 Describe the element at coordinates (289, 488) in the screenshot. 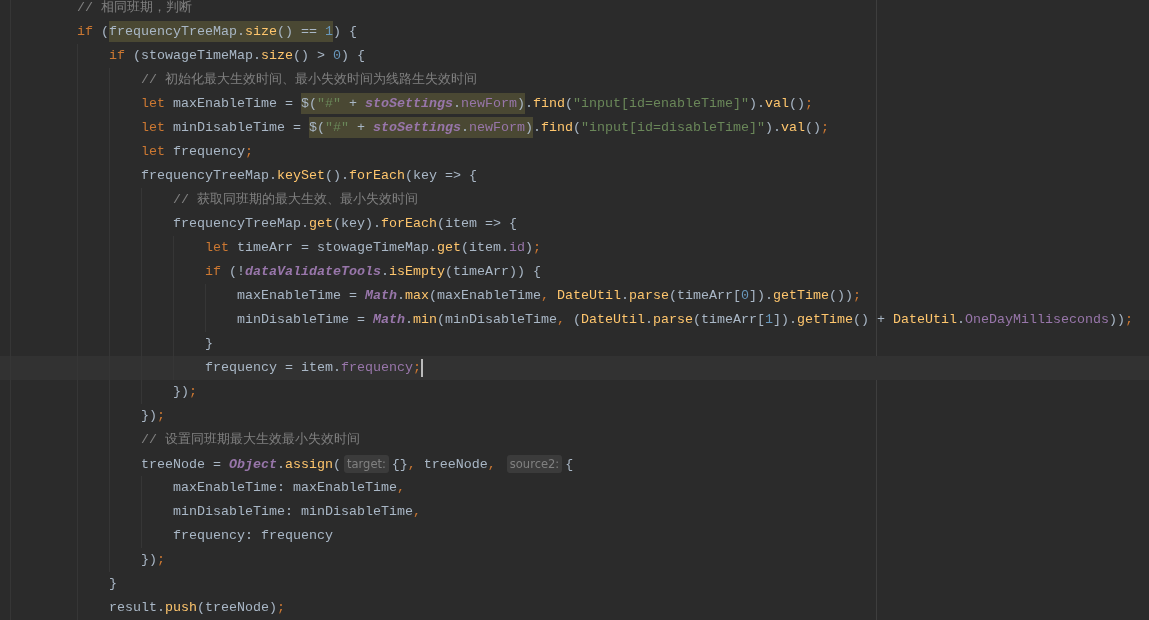

I see `code-line: maxEnableTime: maxEnableTime,` at that location.